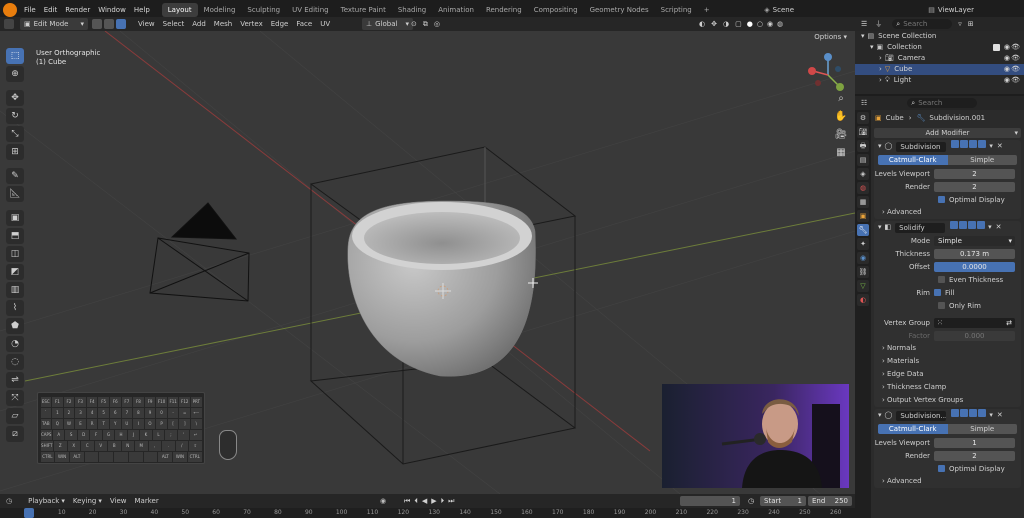 The image size is (1024, 518). I want to click on grid-view-icon: ▦, so click(841, 156).